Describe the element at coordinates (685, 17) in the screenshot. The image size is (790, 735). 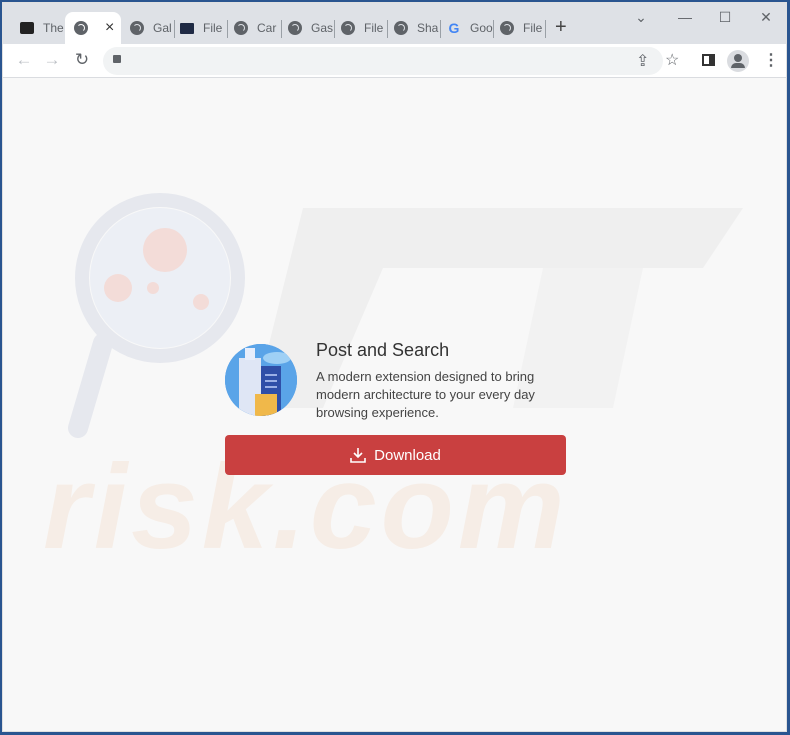
I see `minimize-icon: —` at that location.